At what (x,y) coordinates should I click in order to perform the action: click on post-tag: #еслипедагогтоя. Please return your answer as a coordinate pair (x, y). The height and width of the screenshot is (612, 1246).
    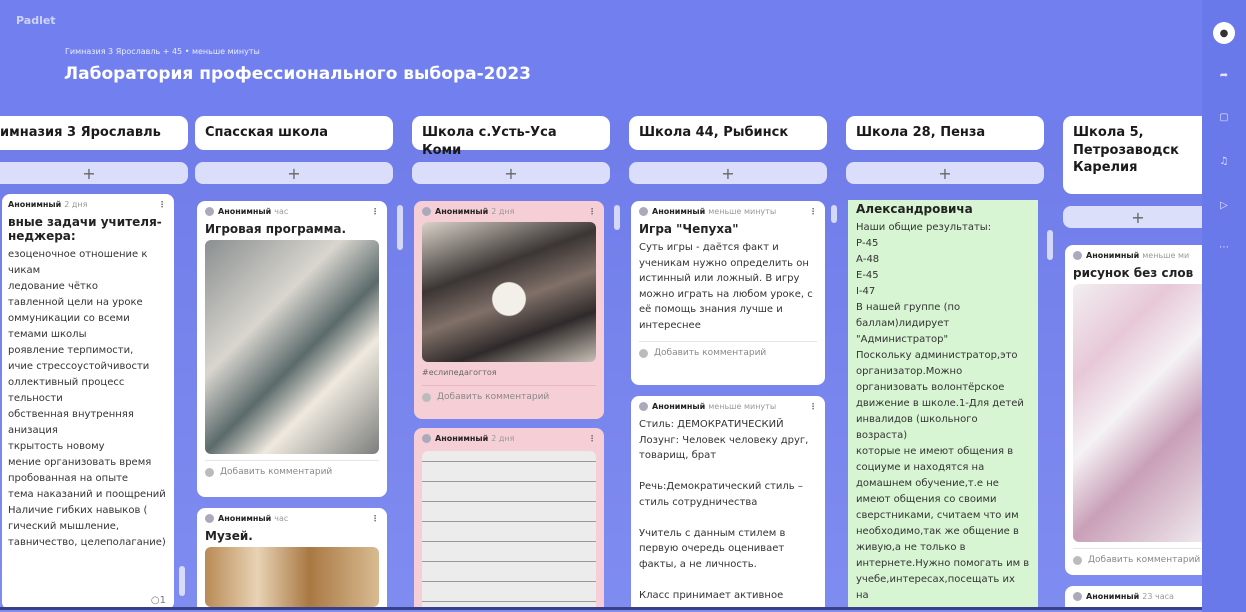
    Looking at the image, I should click on (509, 372).